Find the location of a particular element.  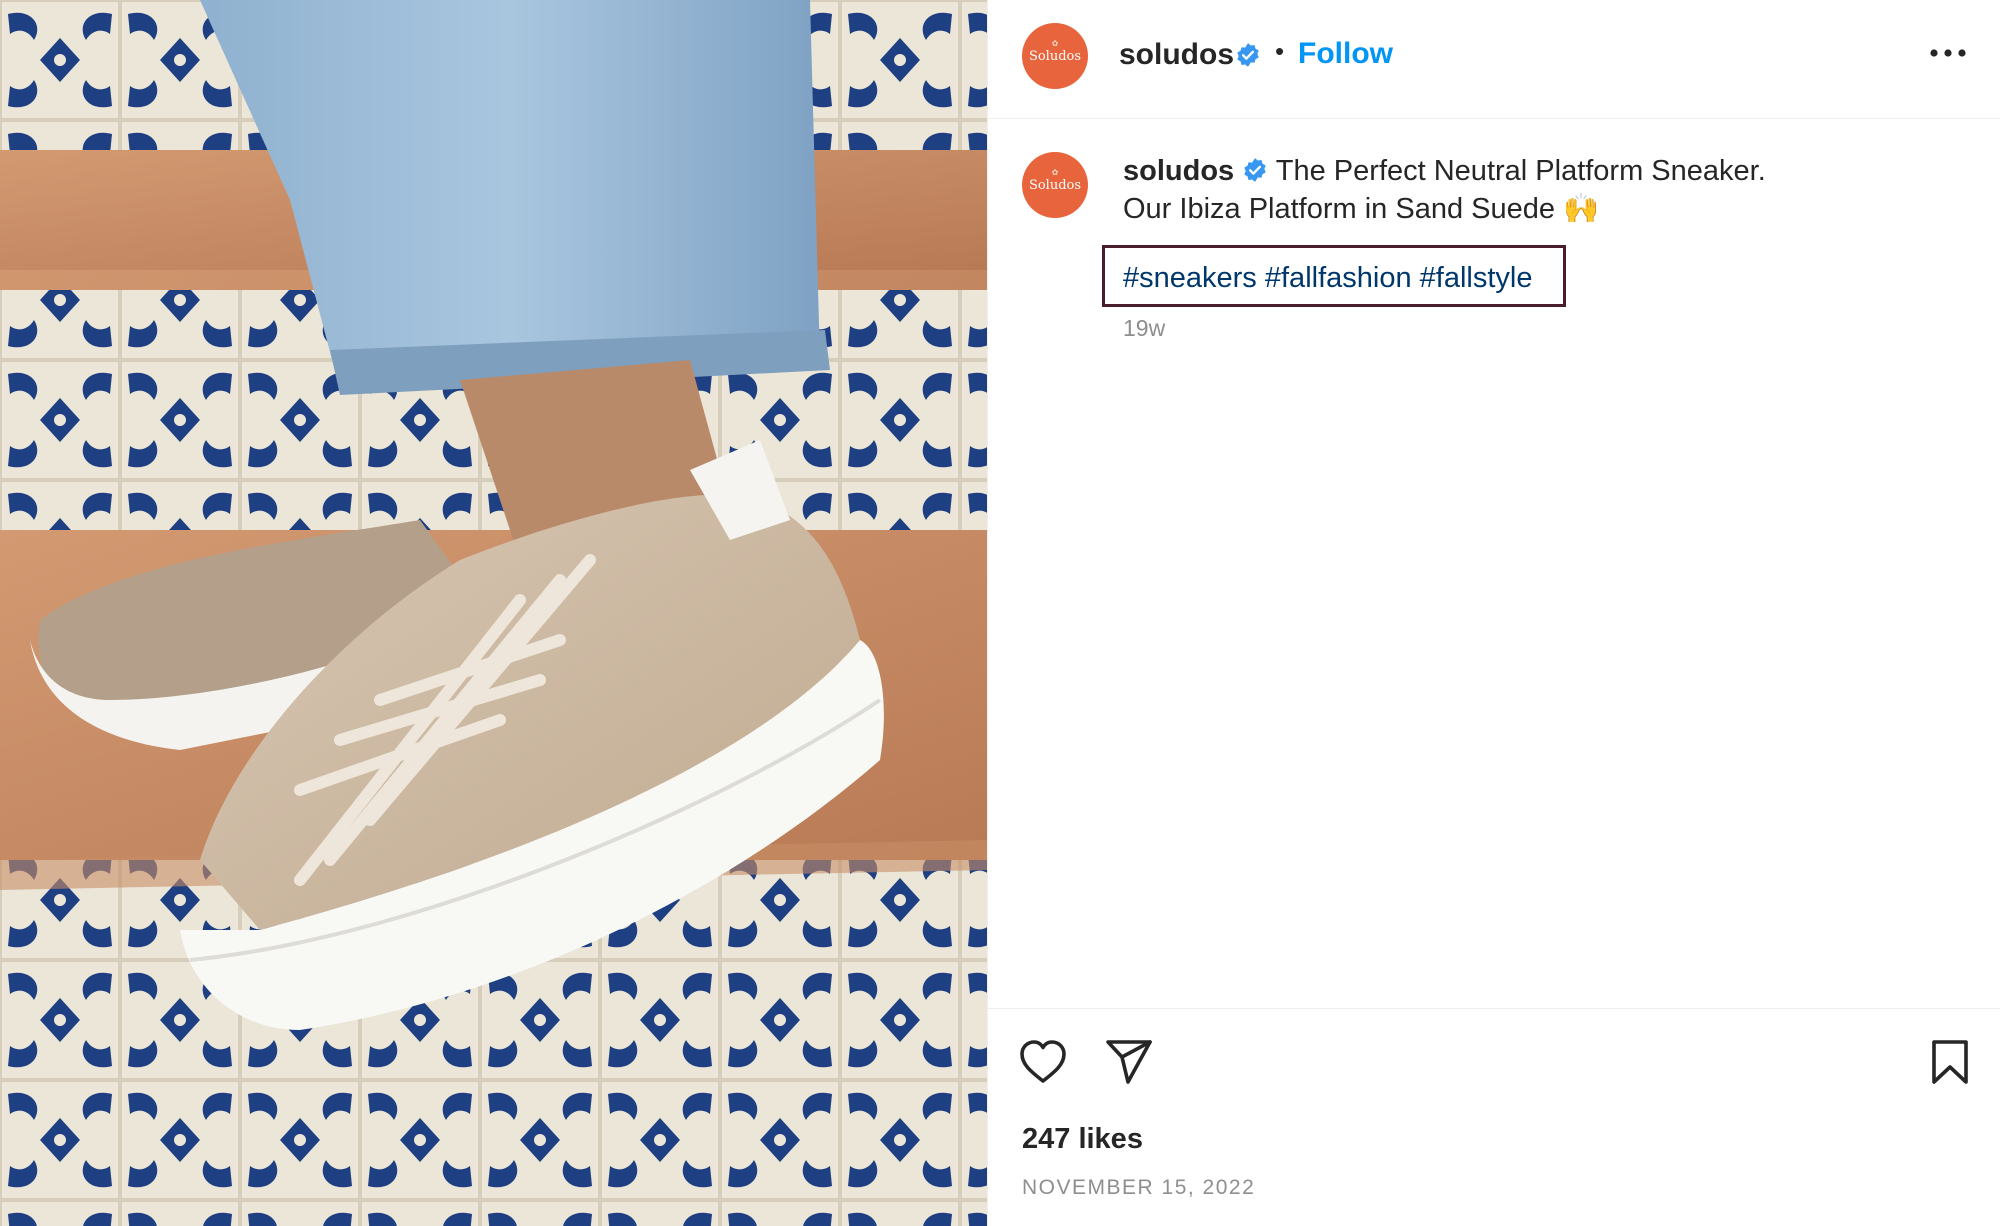

heart-icon is located at coordinates (1043, 1062).